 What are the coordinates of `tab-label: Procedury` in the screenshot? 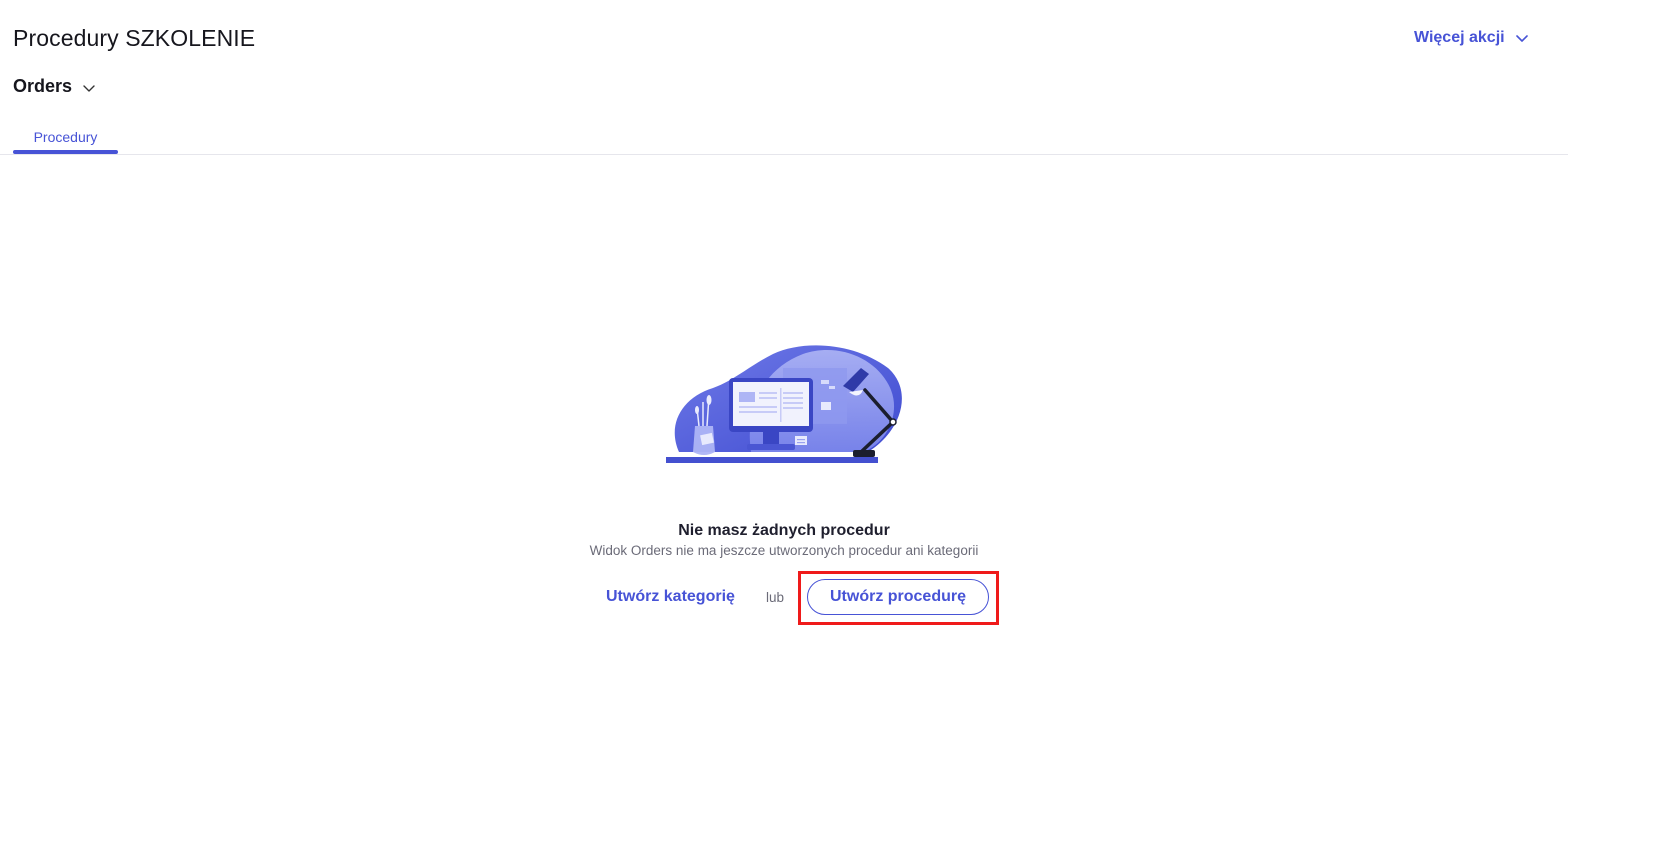 It's located at (65, 137).